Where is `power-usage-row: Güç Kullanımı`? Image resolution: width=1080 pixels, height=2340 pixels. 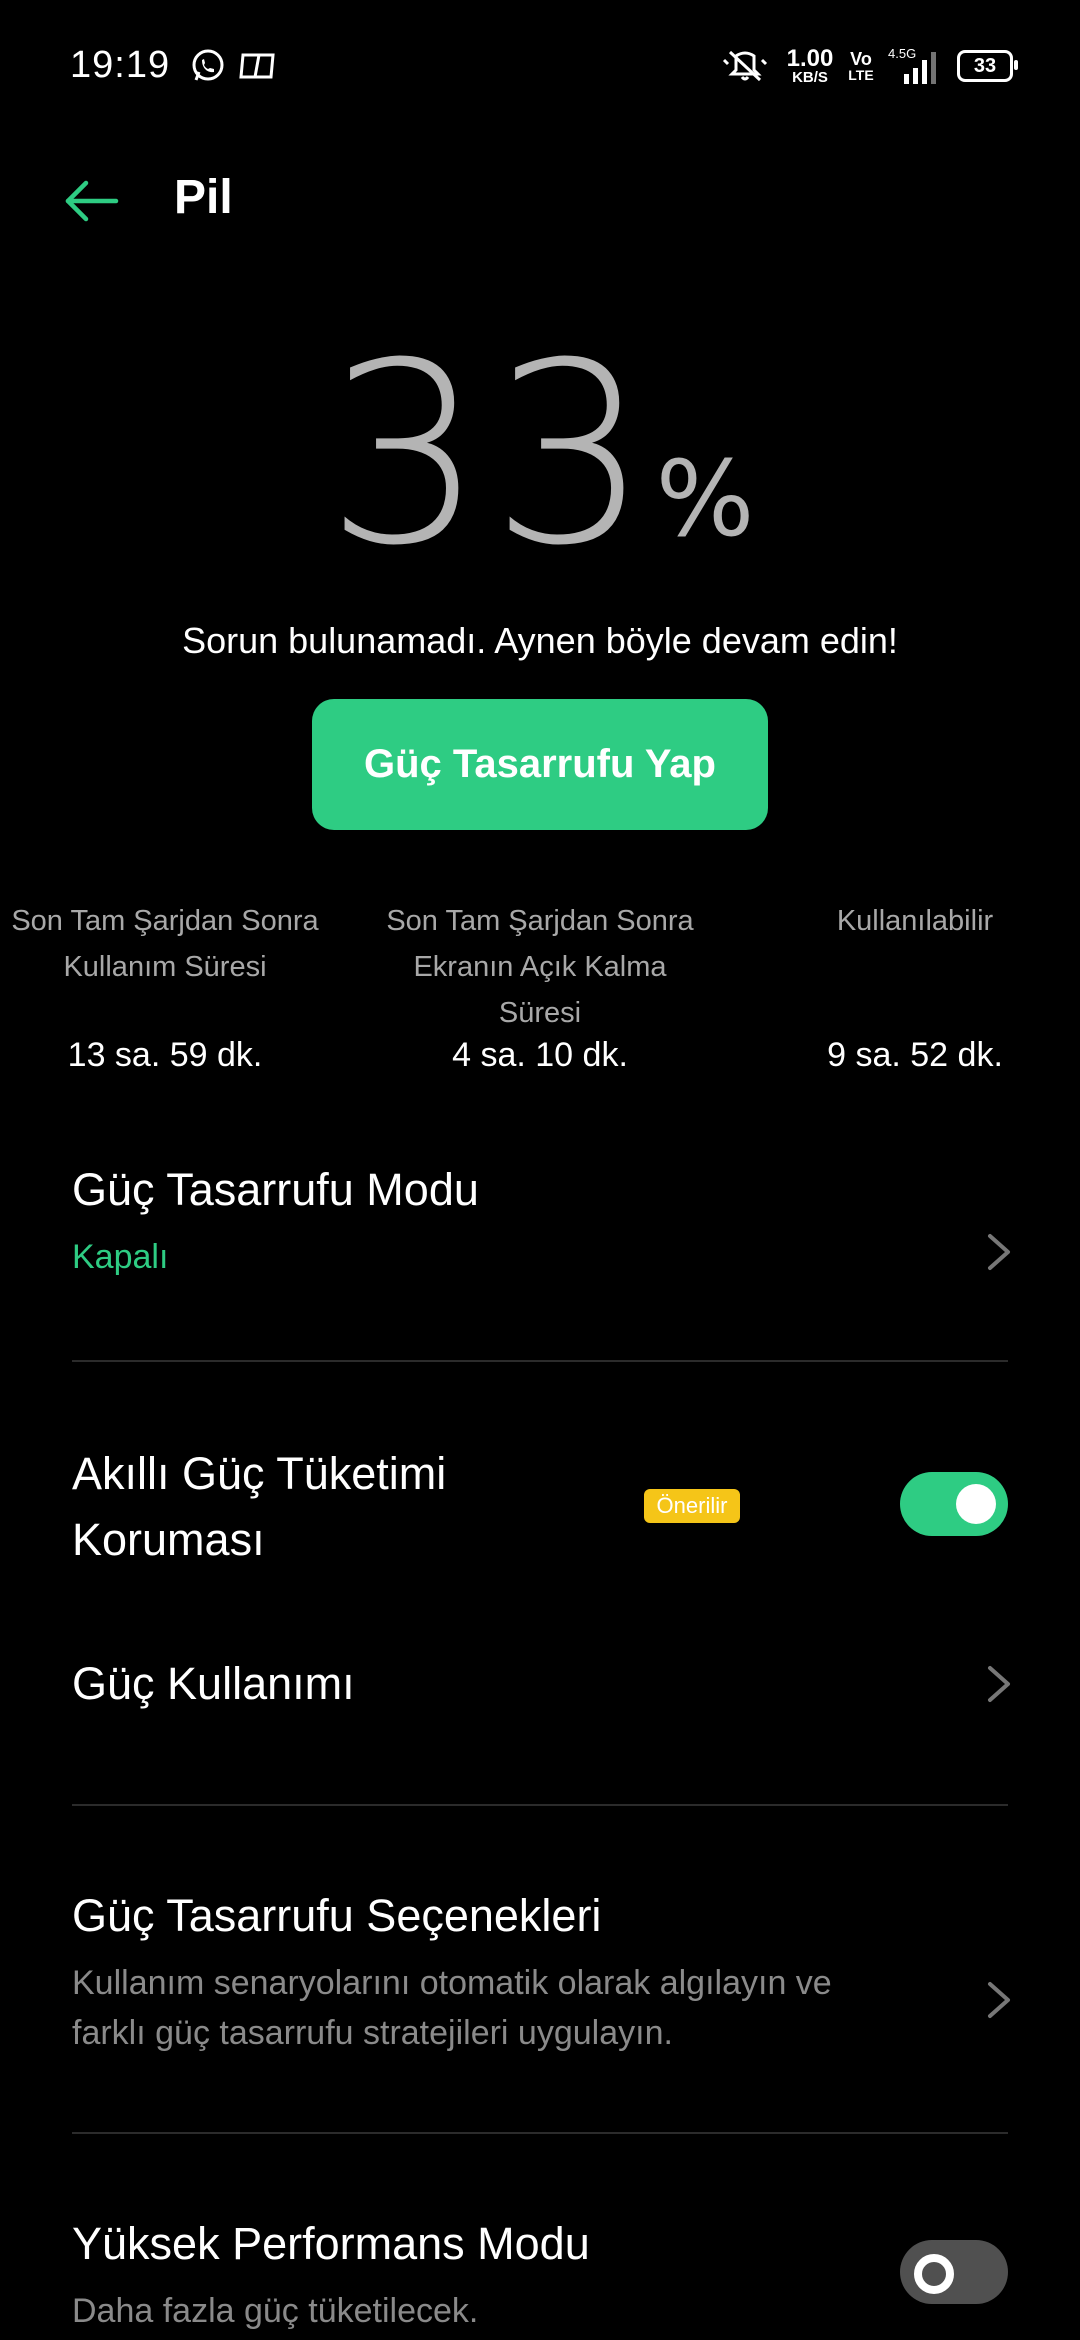
power-usage-row: Güç Kullanımı is located at coordinates (540, 1705).